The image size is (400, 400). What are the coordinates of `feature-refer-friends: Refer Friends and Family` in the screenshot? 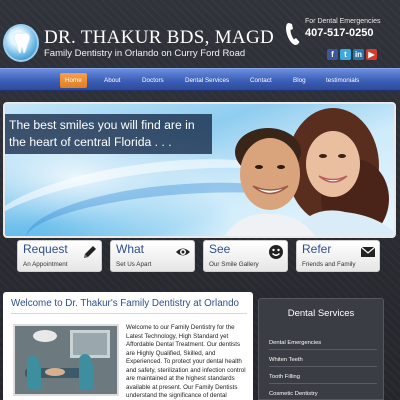 It's located at (338, 256).